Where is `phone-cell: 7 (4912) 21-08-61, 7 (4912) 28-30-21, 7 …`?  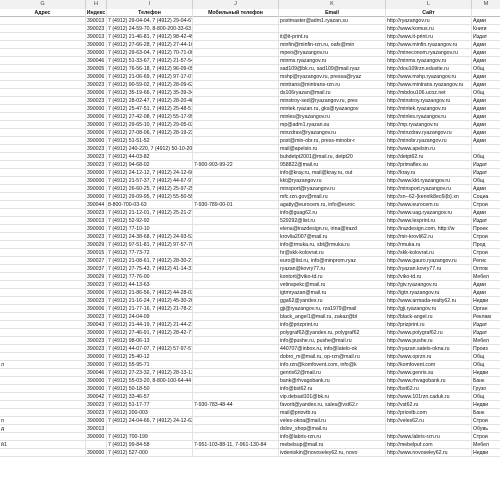
phone-cell: 7 (4912) 21-08-61, 7 (4912) 28-30-21, 7 … is located at coordinates (150, 261).